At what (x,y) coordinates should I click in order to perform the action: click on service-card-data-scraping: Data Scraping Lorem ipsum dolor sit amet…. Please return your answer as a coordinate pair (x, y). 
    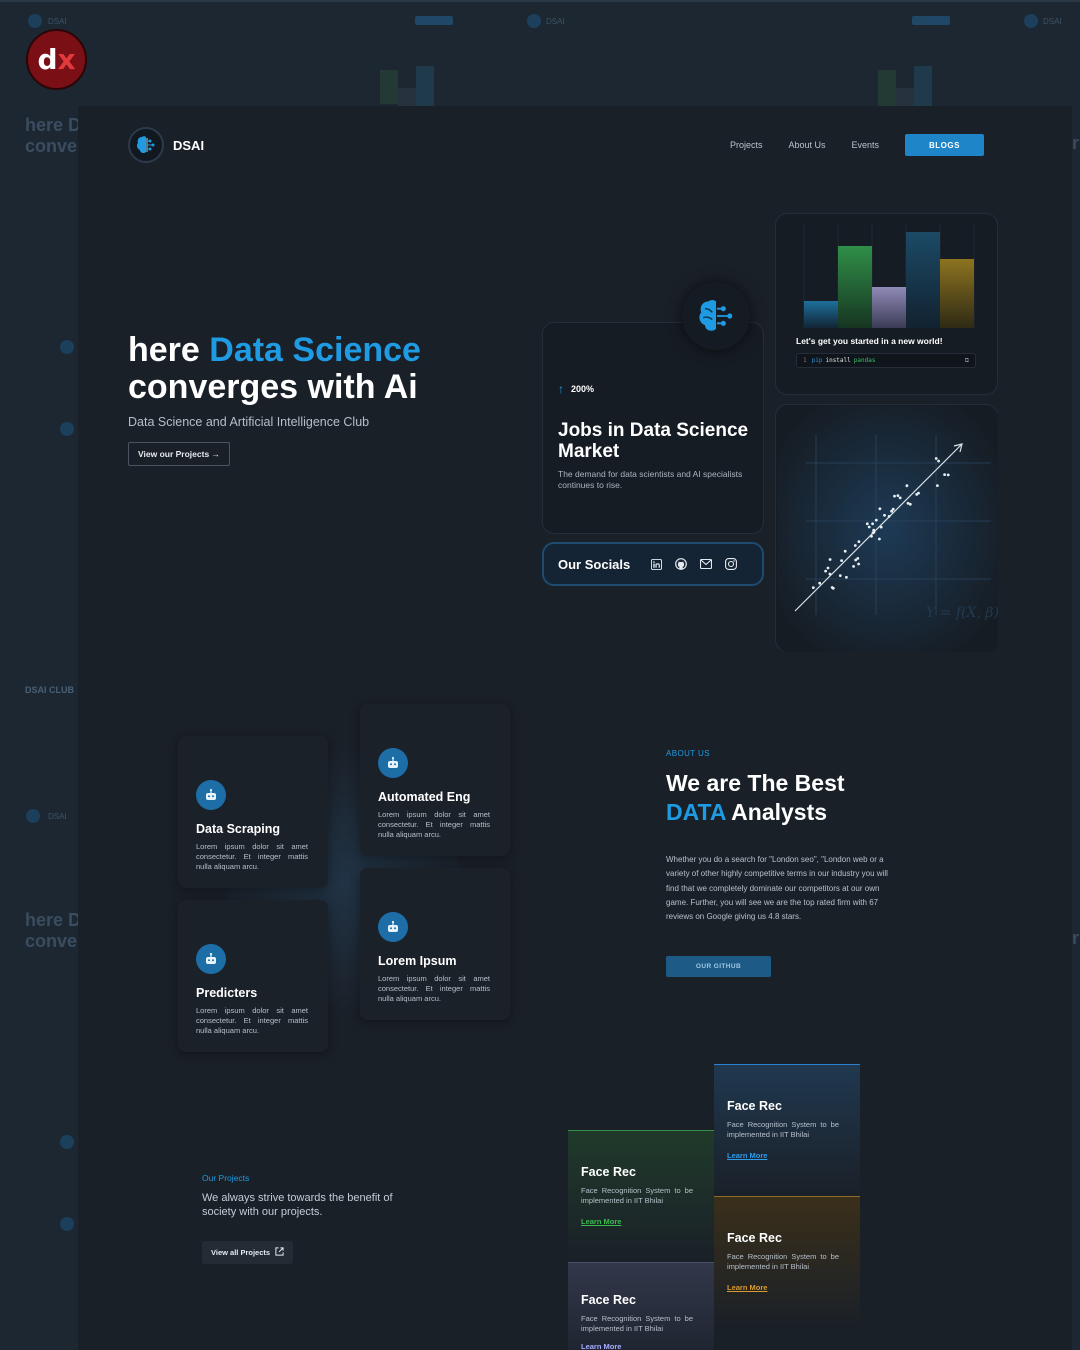
    Looking at the image, I should click on (253, 812).